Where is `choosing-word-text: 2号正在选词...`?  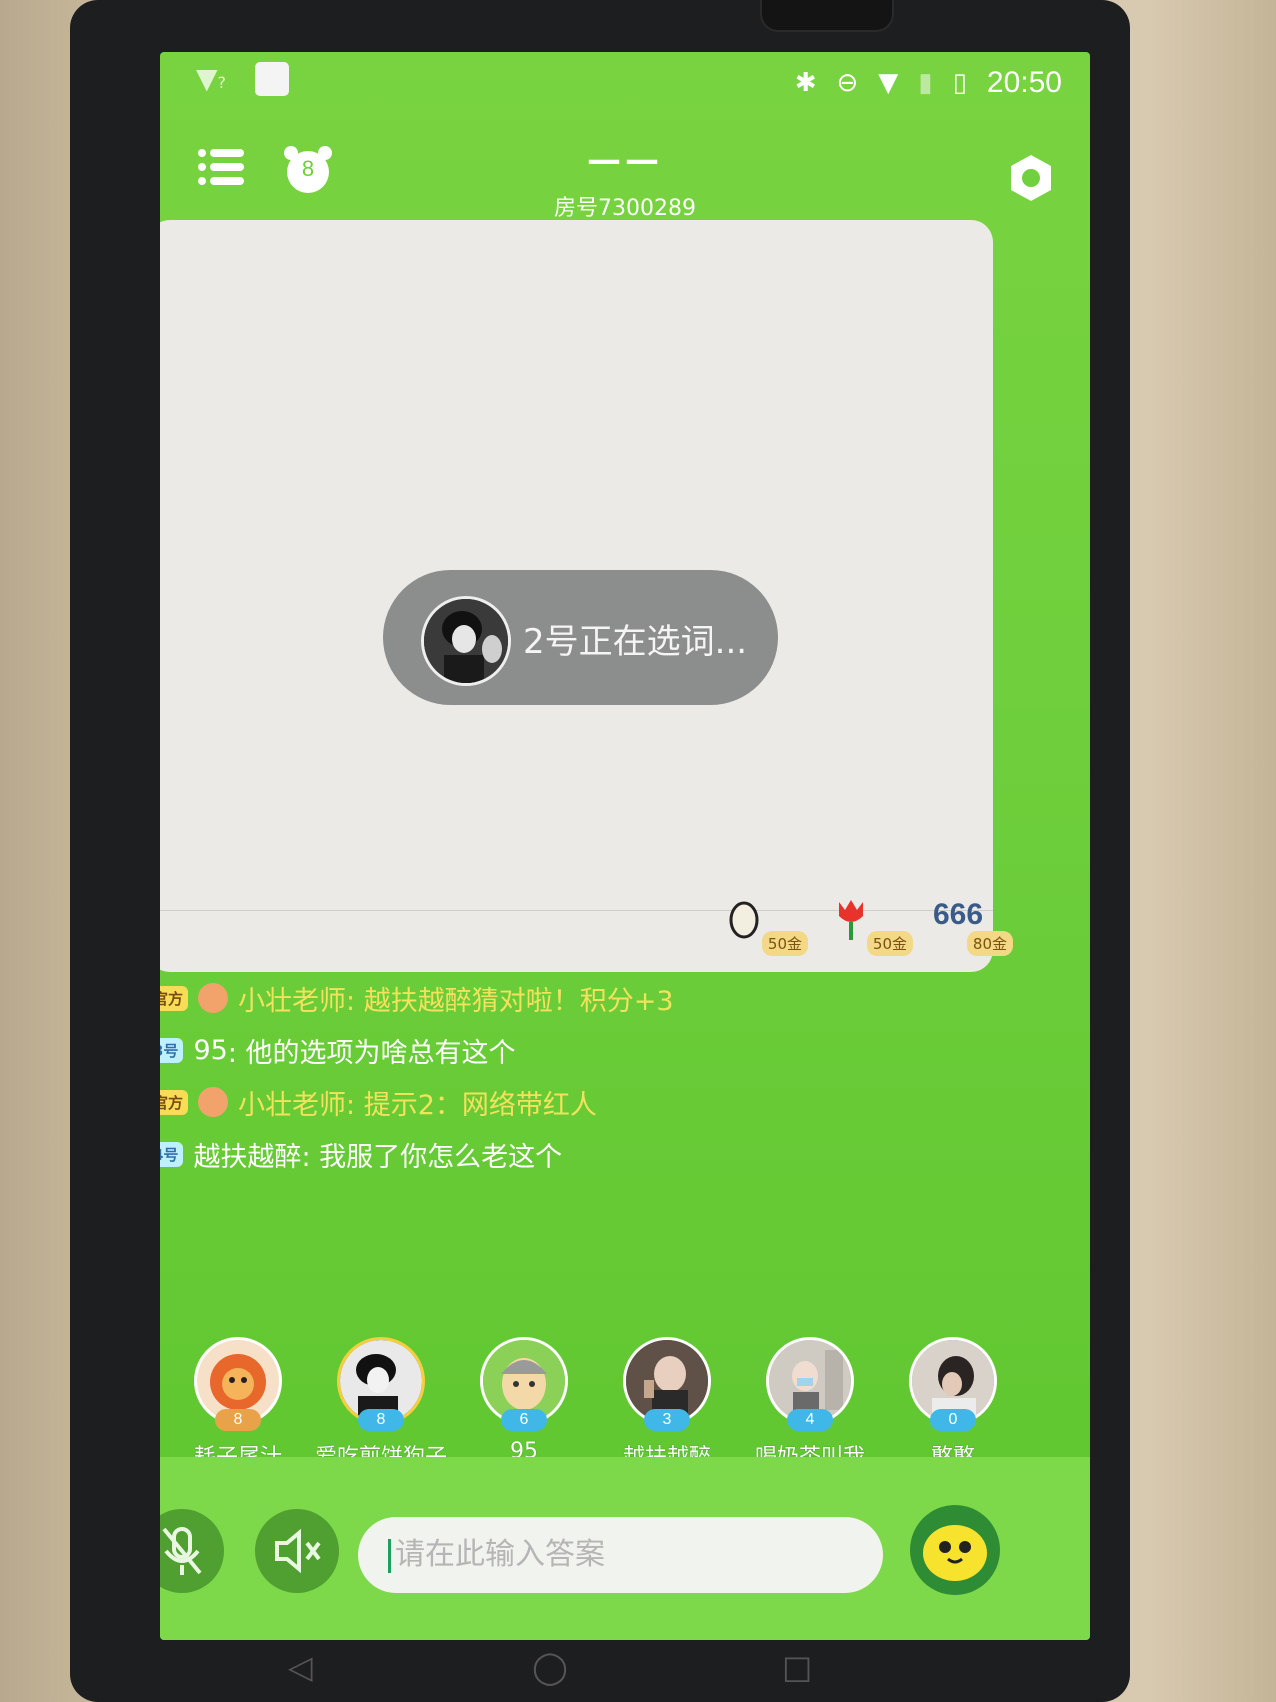 choosing-word-text: 2号正在选词... is located at coordinates (635, 642).